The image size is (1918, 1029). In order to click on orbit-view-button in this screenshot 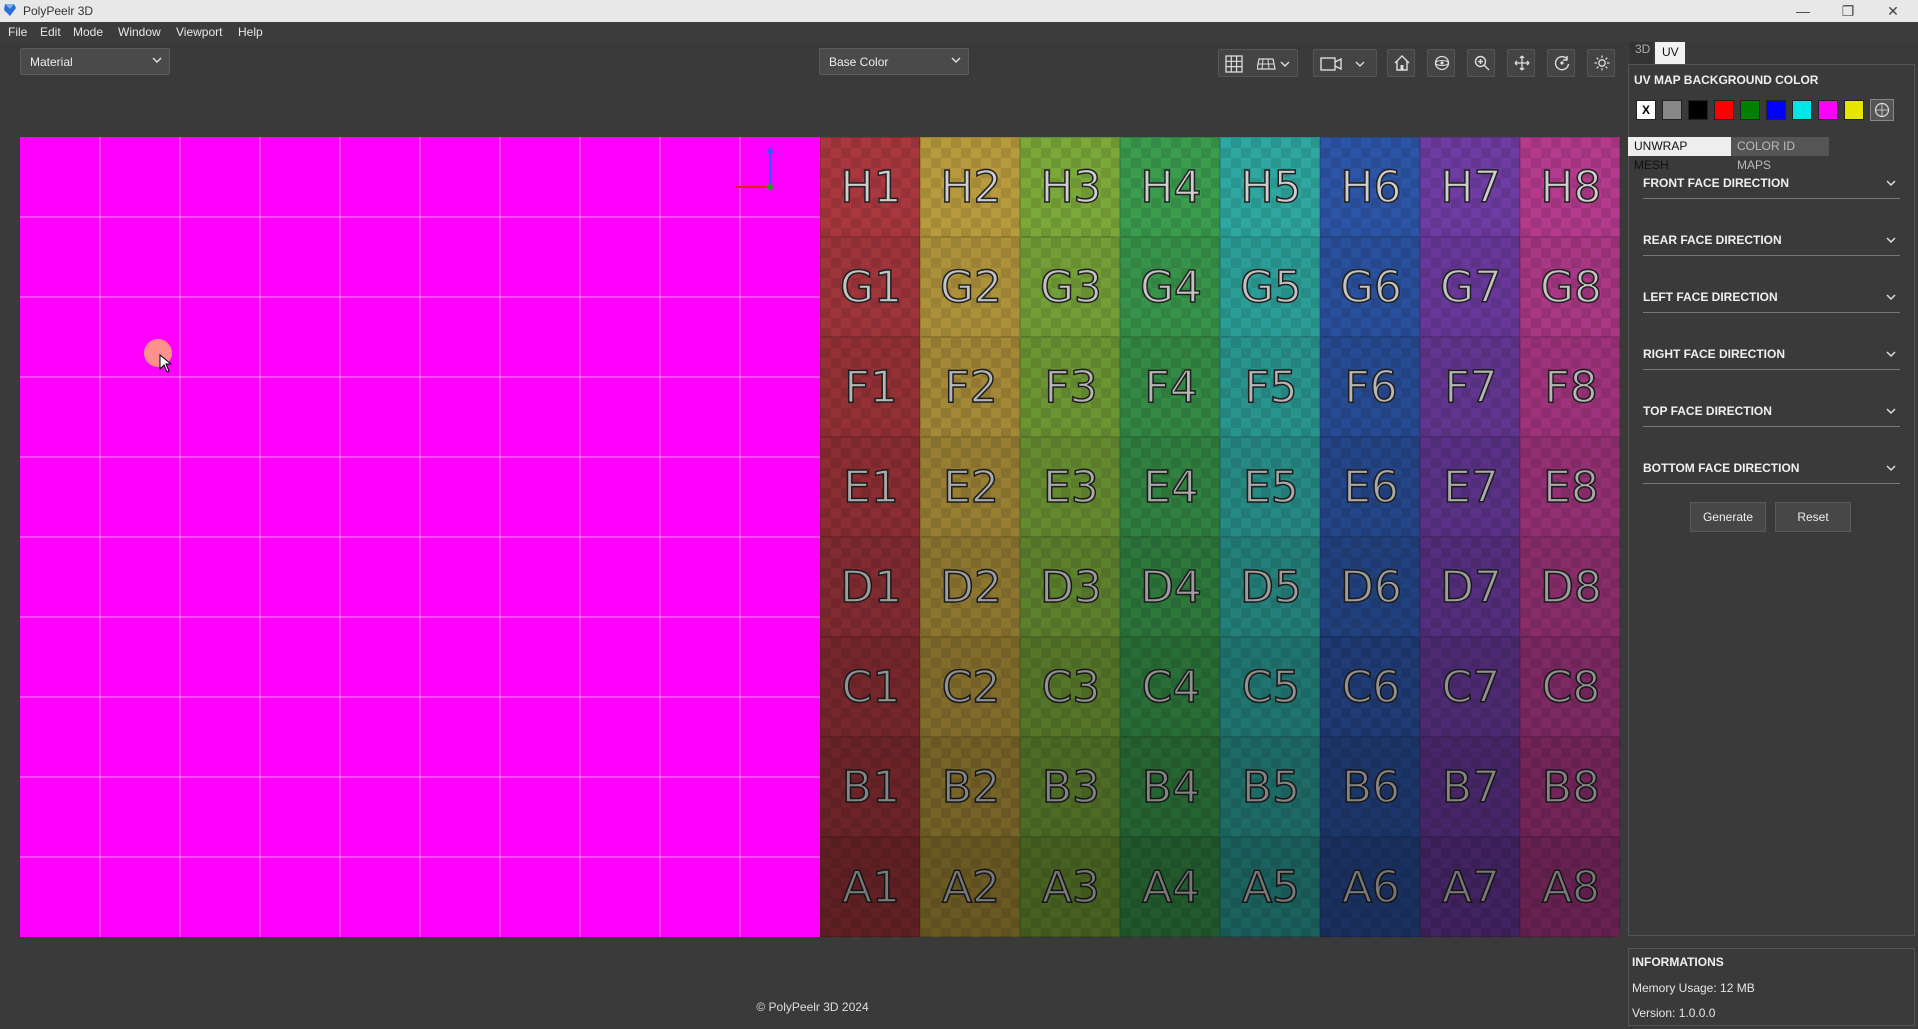, I will do `click(1441, 63)`.